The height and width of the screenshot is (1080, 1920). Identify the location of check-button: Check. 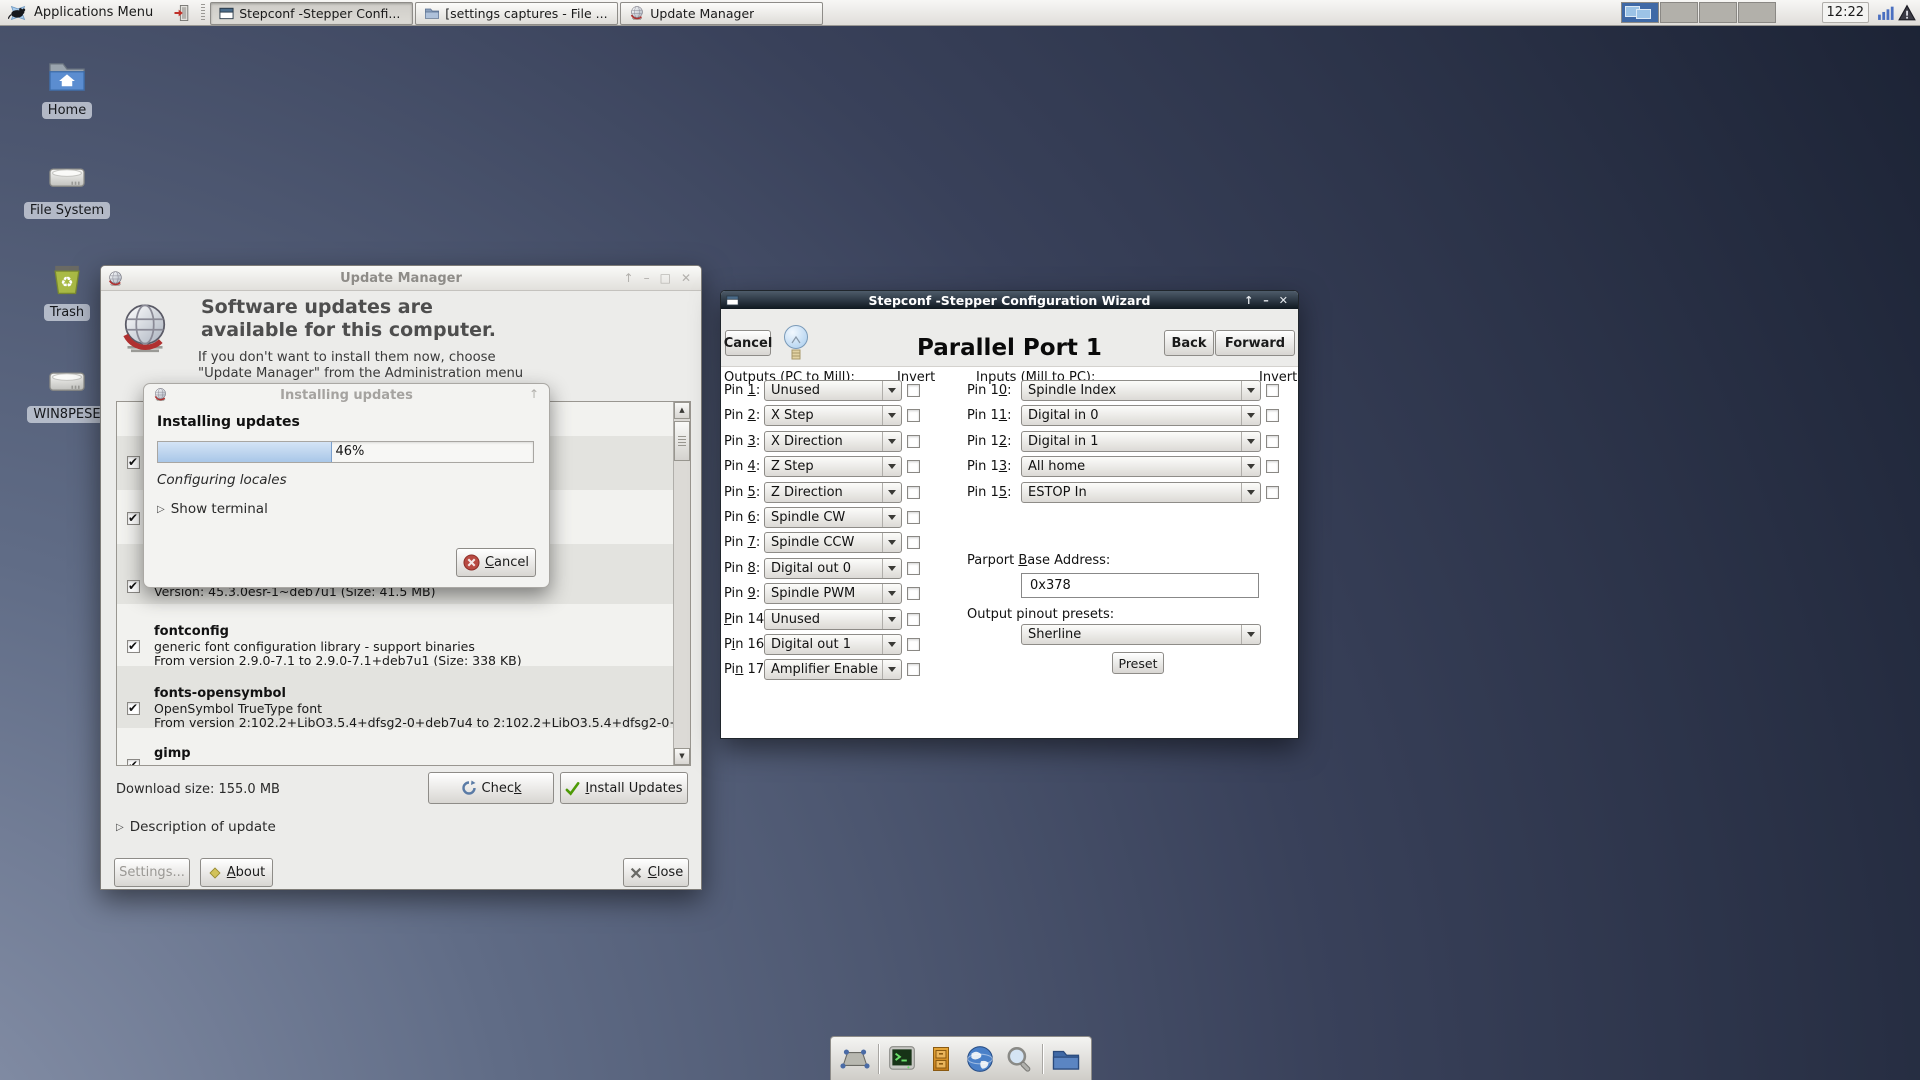
(491, 788).